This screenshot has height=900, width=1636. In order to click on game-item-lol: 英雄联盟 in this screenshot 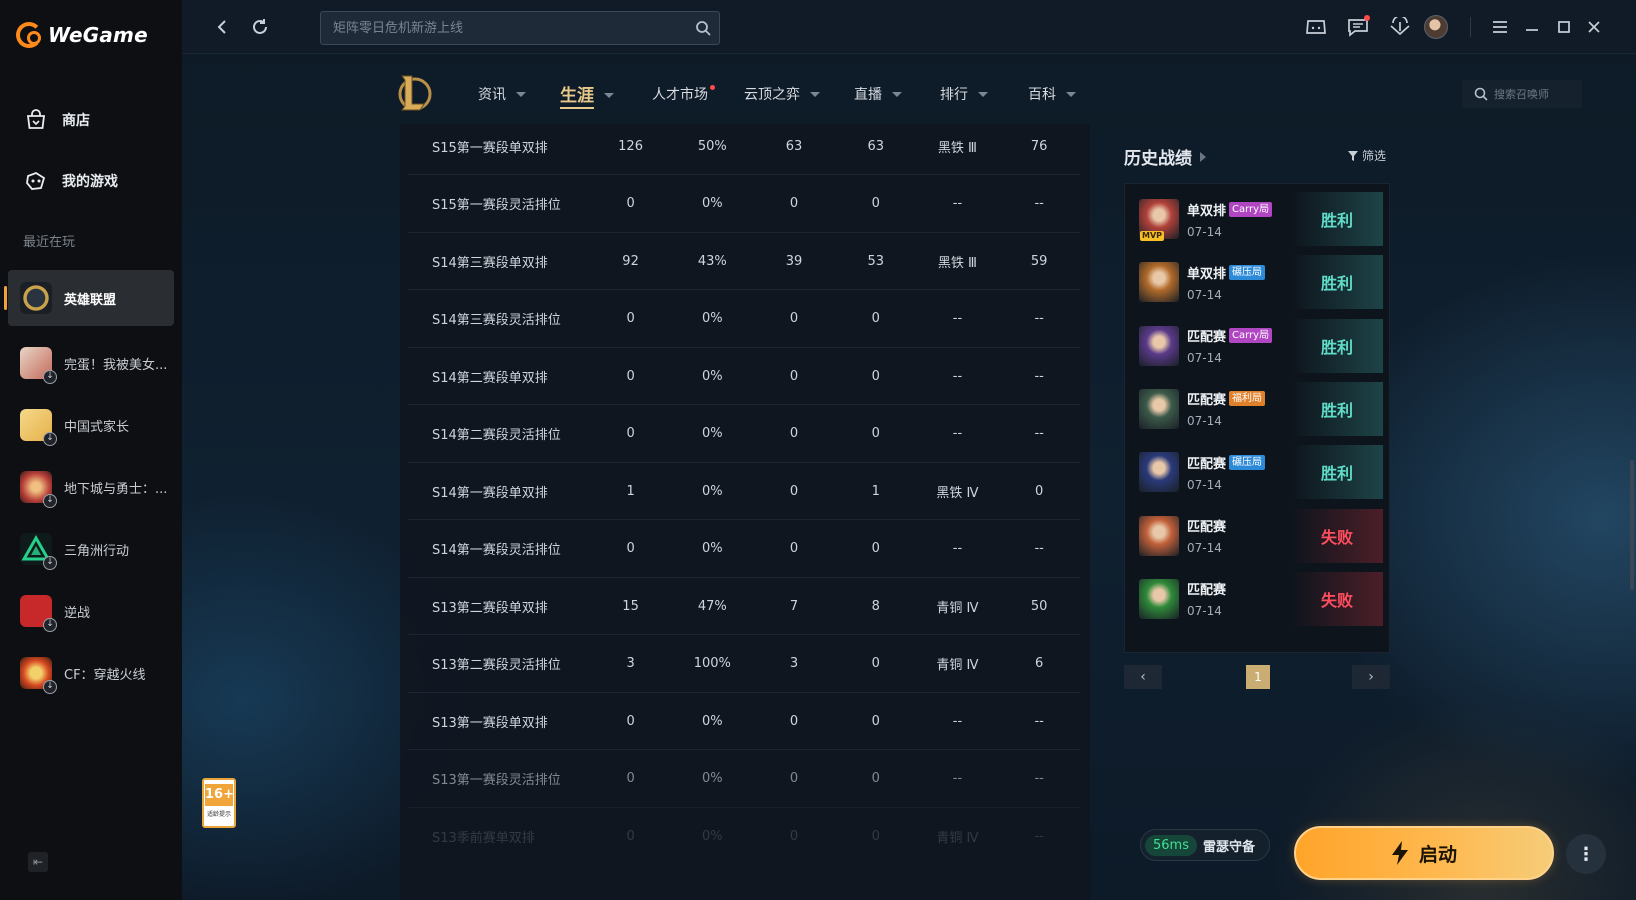, I will do `click(89, 298)`.